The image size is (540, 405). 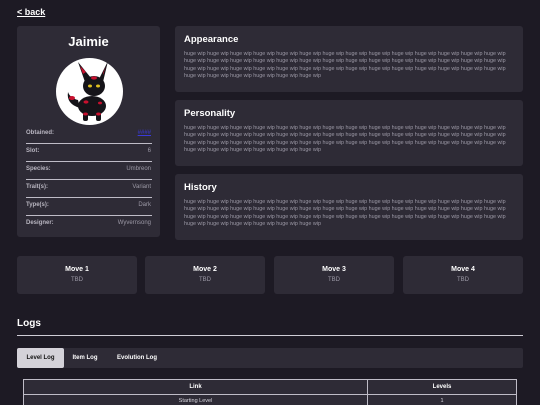 I want to click on table-header-row: Link Levels, so click(x=270, y=387).